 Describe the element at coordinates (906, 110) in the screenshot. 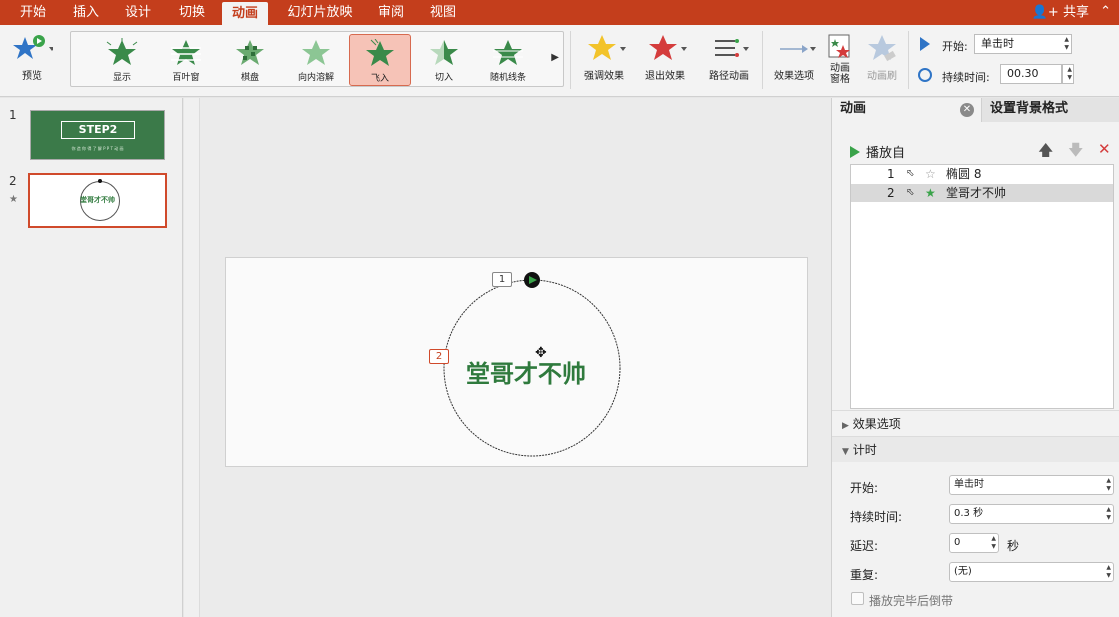

I see `pane-tab-animation: 动画 ✕` at that location.